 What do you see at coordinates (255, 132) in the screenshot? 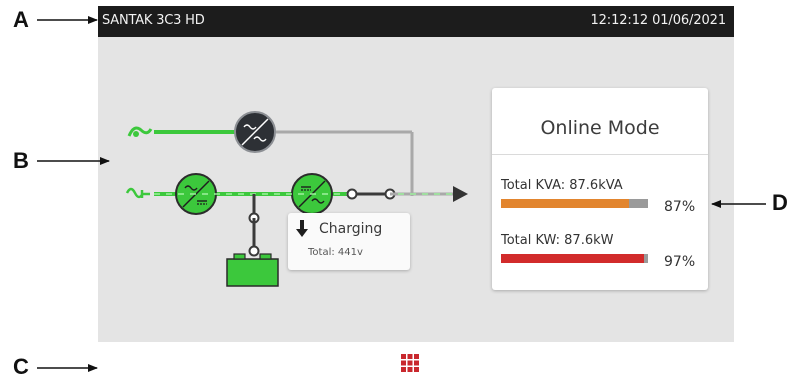
I see `static-switch-icon` at bounding box center [255, 132].